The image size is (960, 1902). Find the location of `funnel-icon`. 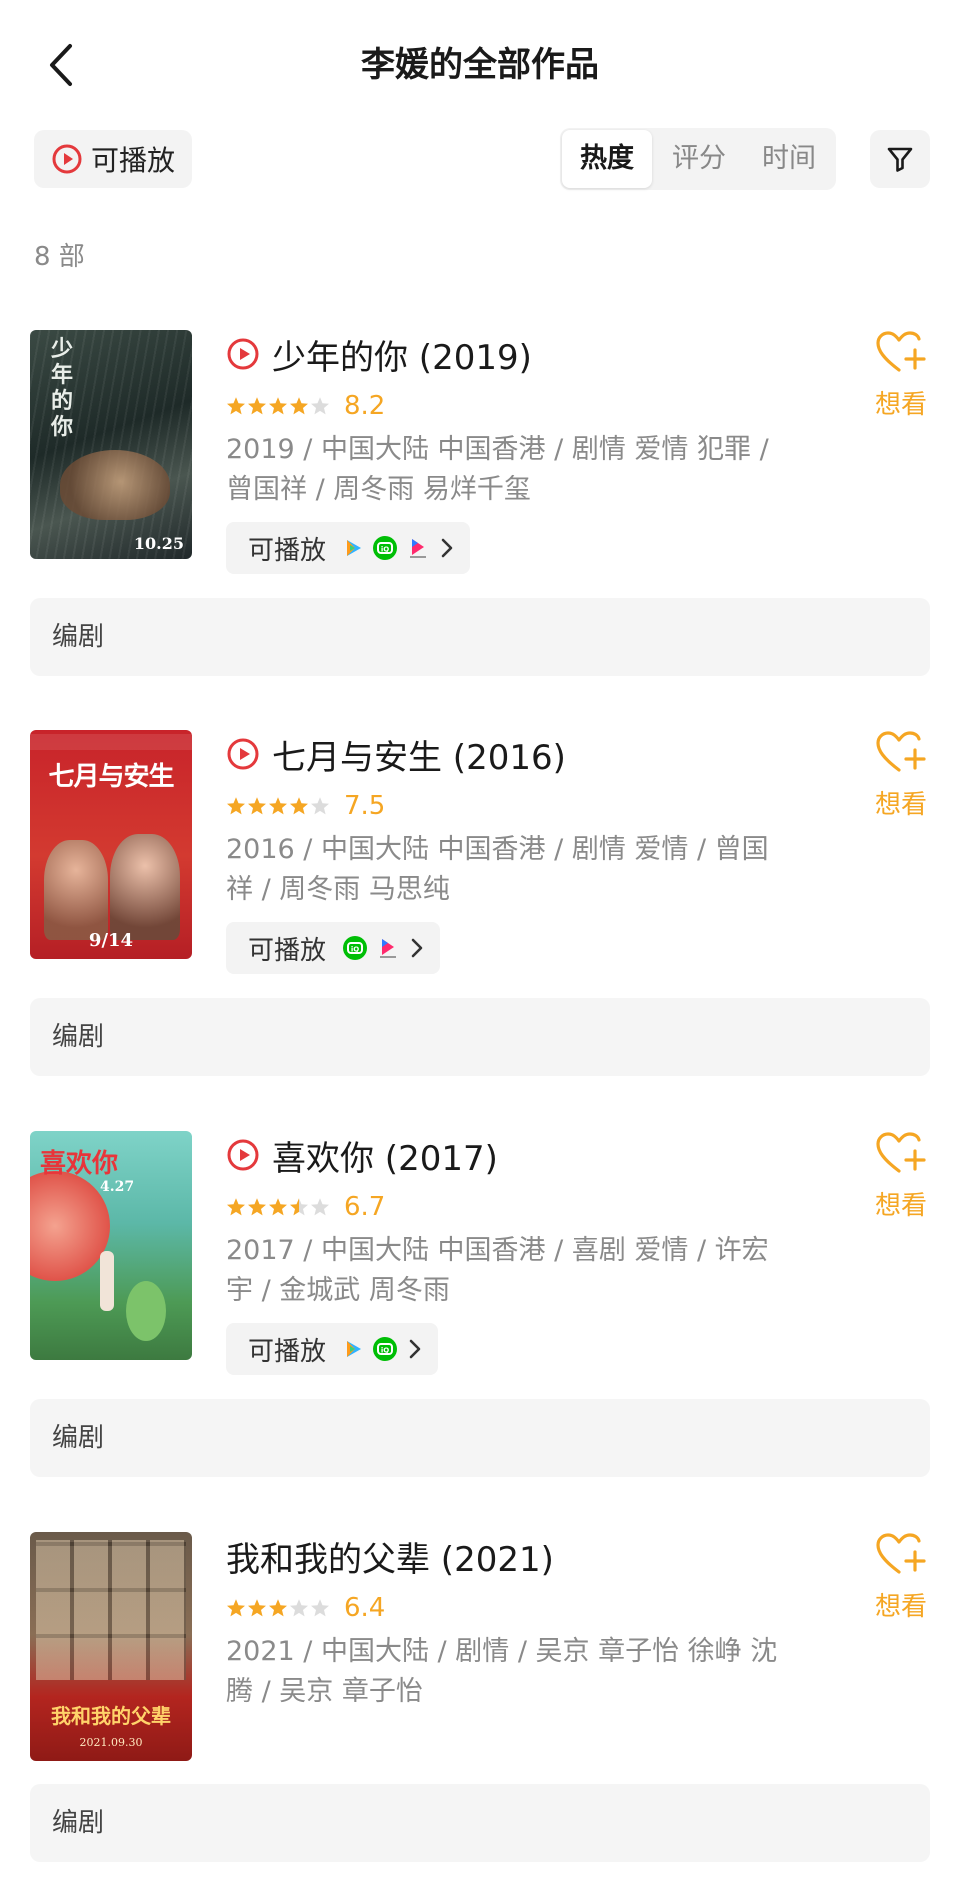

funnel-icon is located at coordinates (900, 159).